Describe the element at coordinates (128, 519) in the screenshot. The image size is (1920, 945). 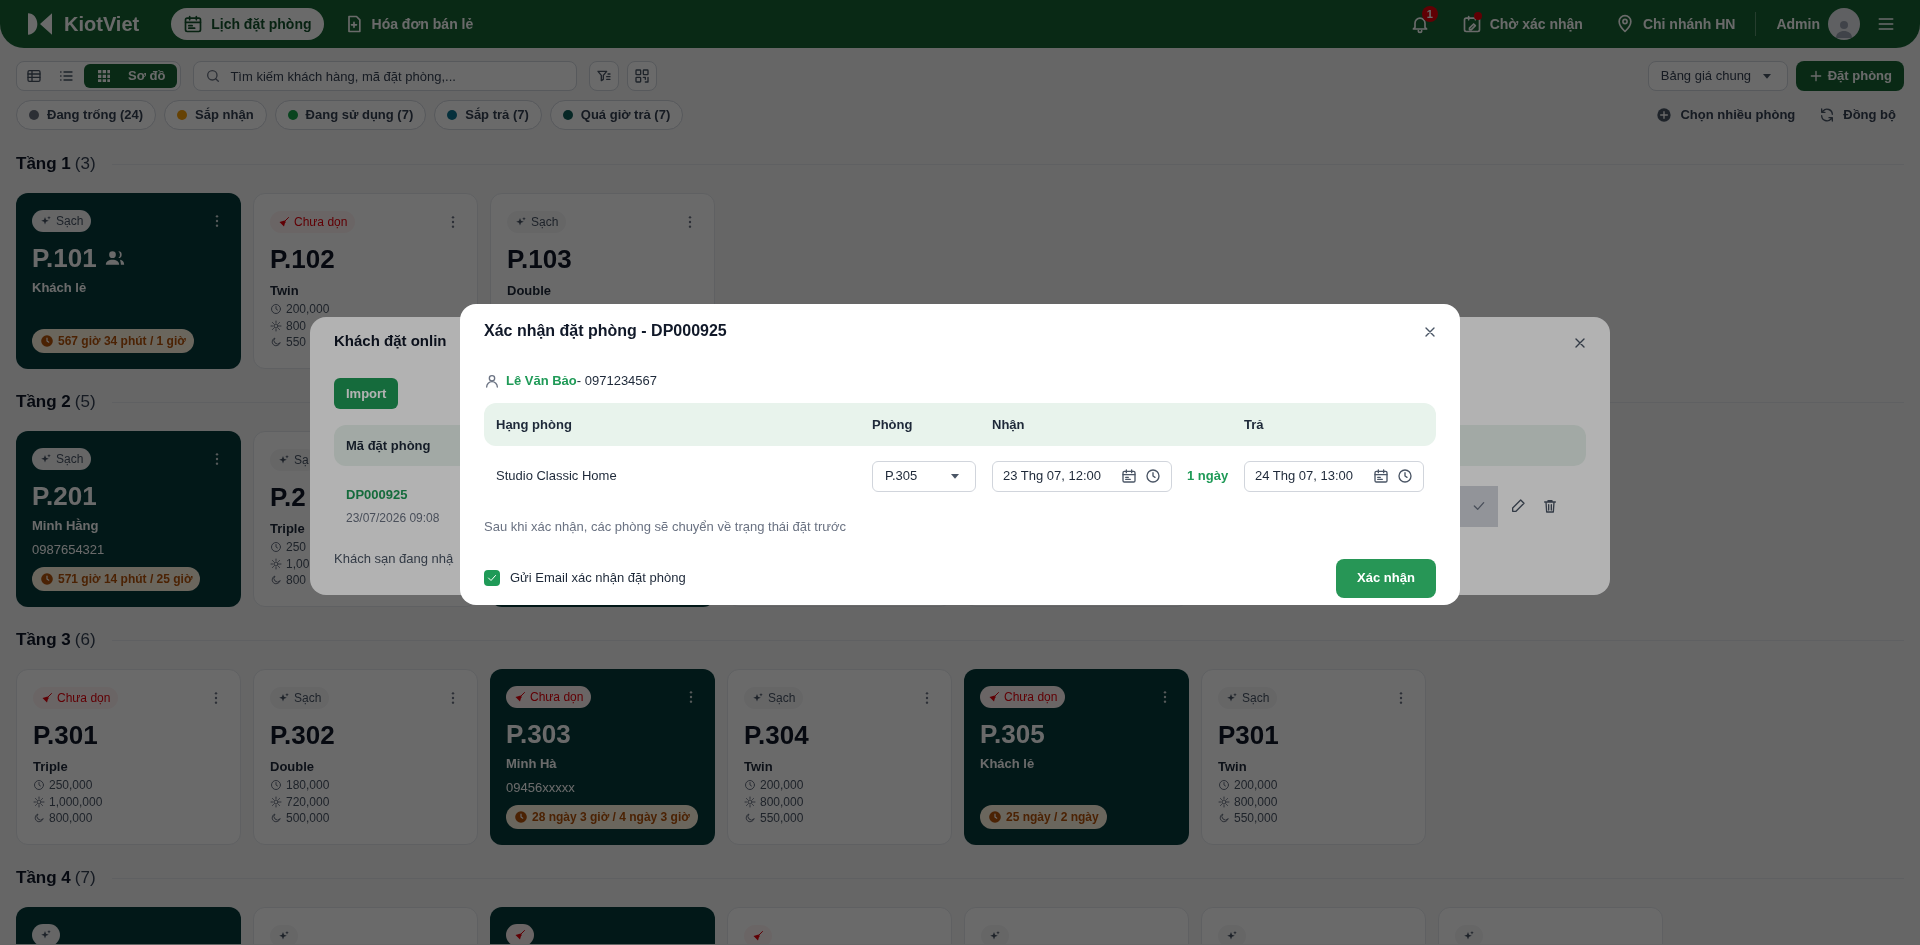
I see `room-card: Sạch P.201 Minh Hằng 0987654321 571 giờ 14 phút / 25 giờ` at that location.